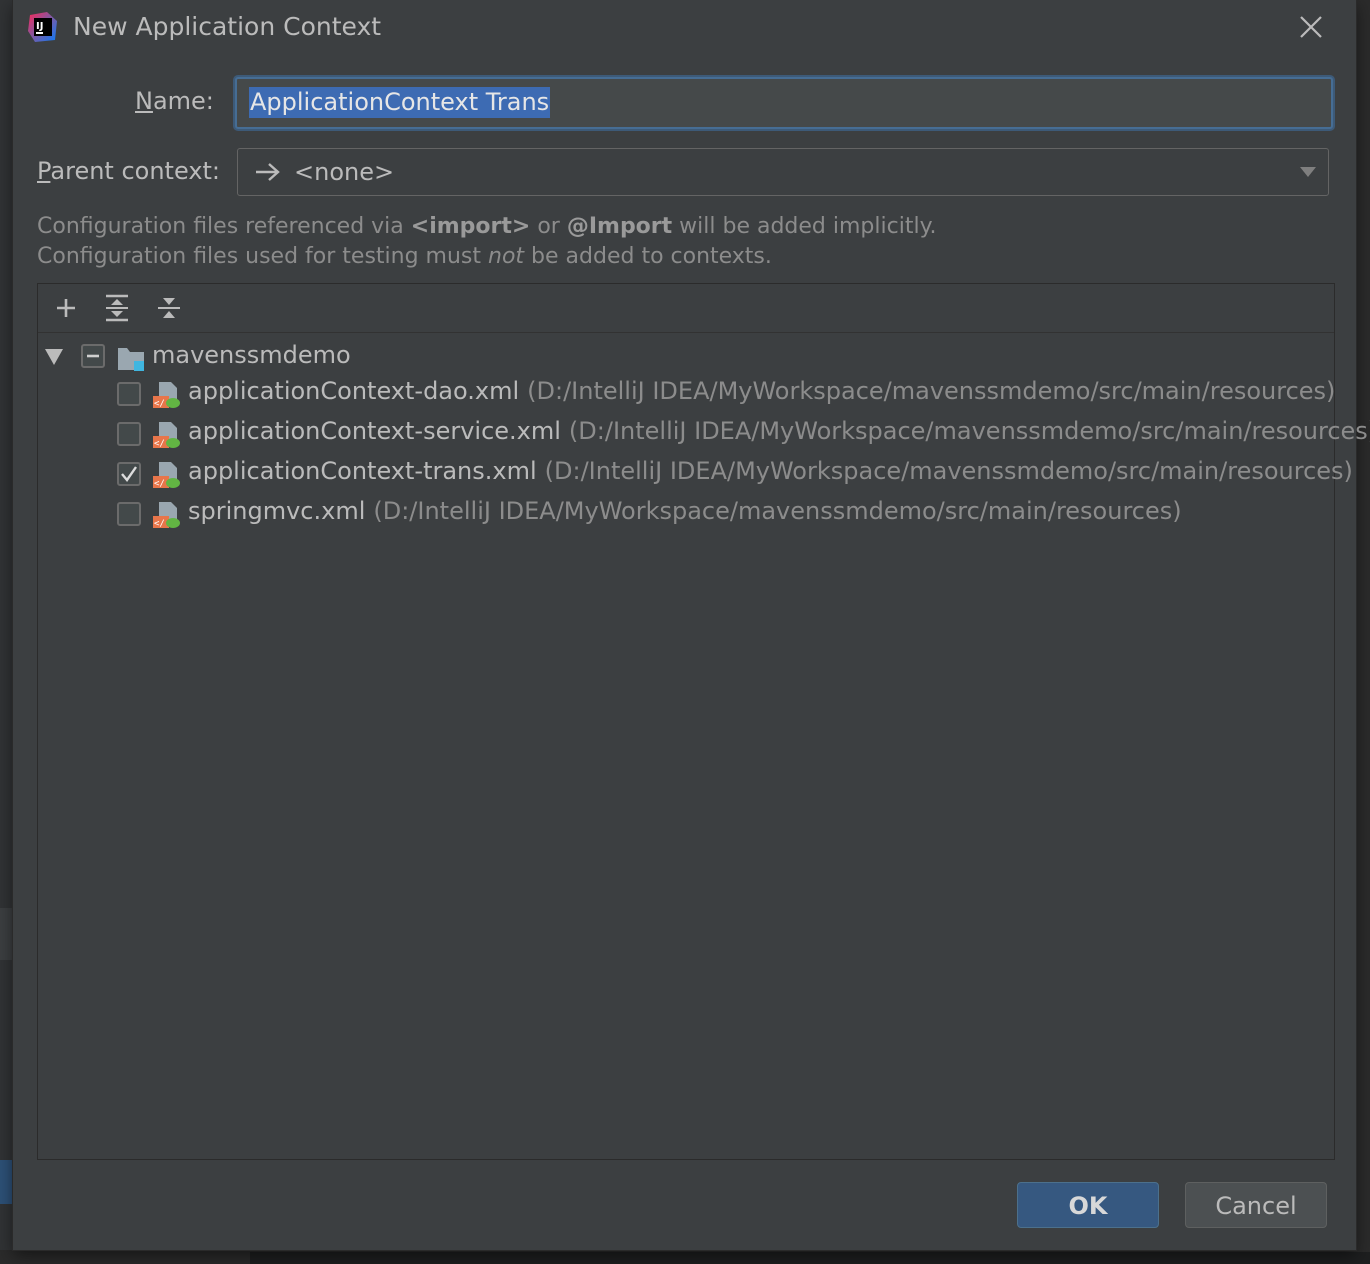 The image size is (1370, 1264). What do you see at coordinates (344, 172) in the screenshot?
I see `parent-context-value: <none>` at bounding box center [344, 172].